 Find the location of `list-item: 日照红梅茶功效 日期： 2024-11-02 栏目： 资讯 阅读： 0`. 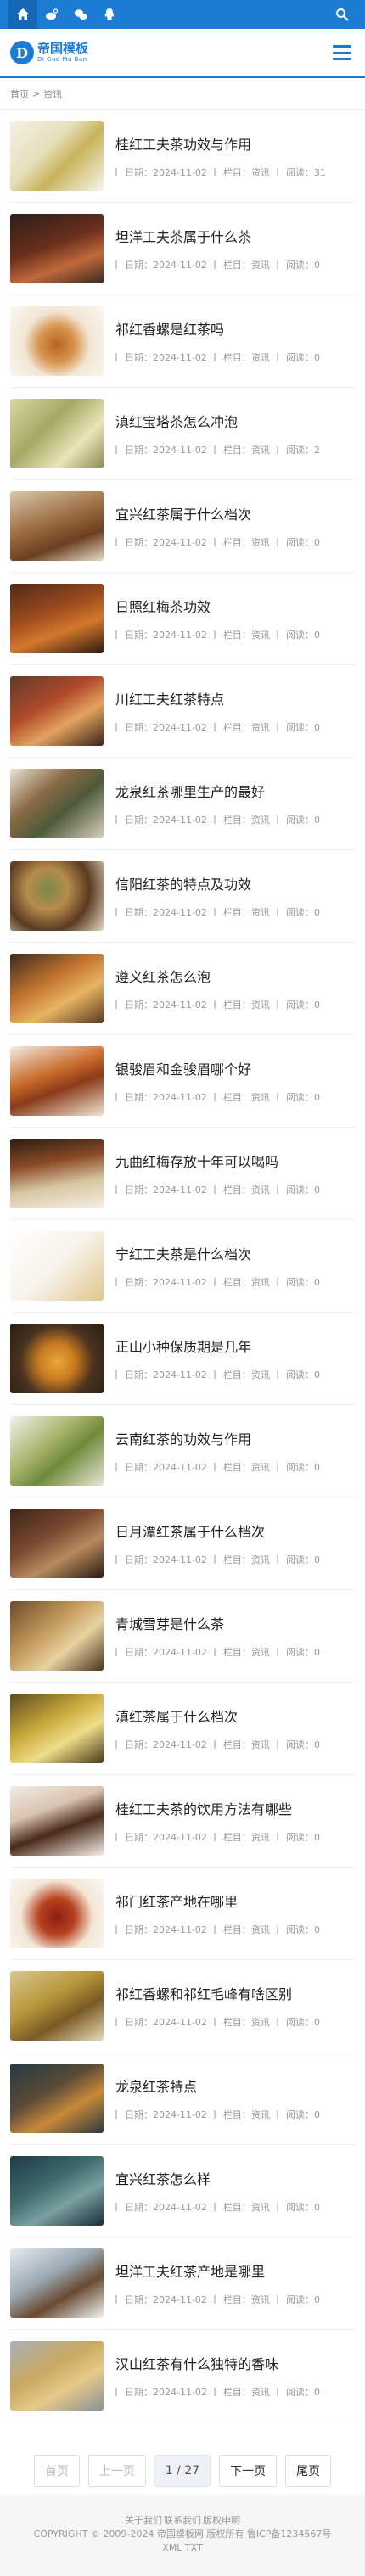

list-item: 日照红梅茶功效 日期： 2024-11-02 栏目： 资讯 阅读： 0 is located at coordinates (182, 619).